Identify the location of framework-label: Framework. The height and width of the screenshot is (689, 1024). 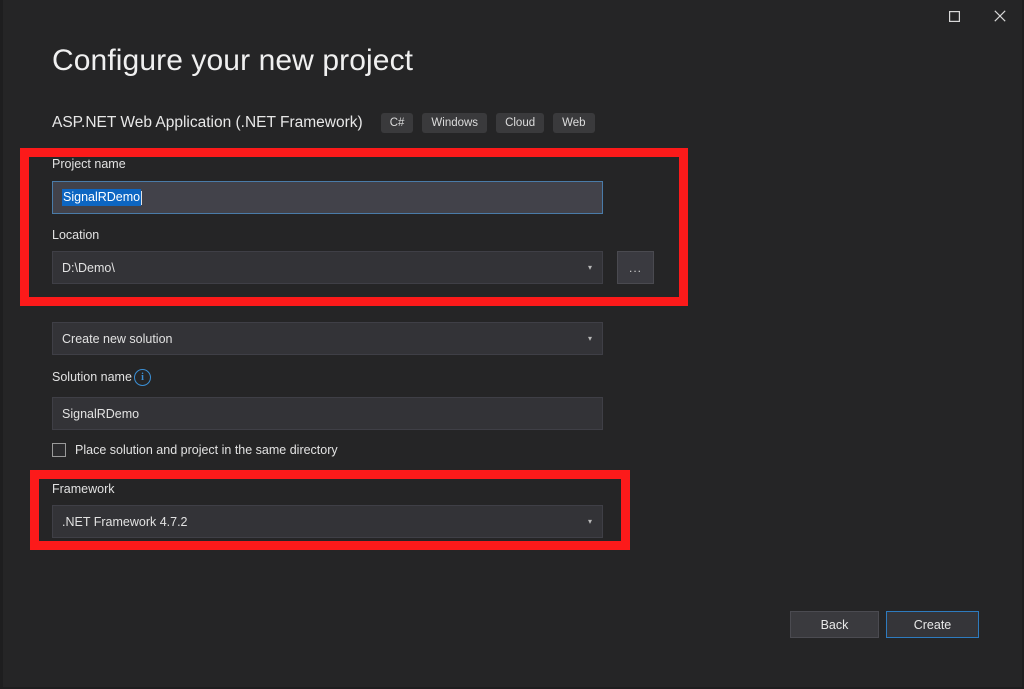
(83, 489).